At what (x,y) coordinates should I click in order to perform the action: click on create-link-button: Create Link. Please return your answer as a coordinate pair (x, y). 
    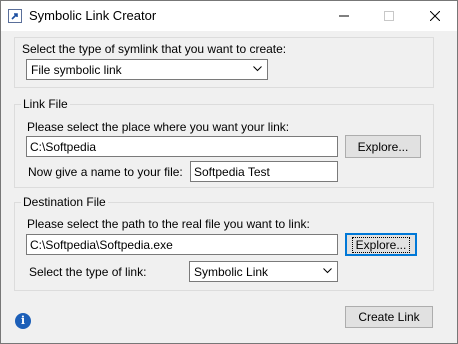
    Looking at the image, I should click on (389, 317).